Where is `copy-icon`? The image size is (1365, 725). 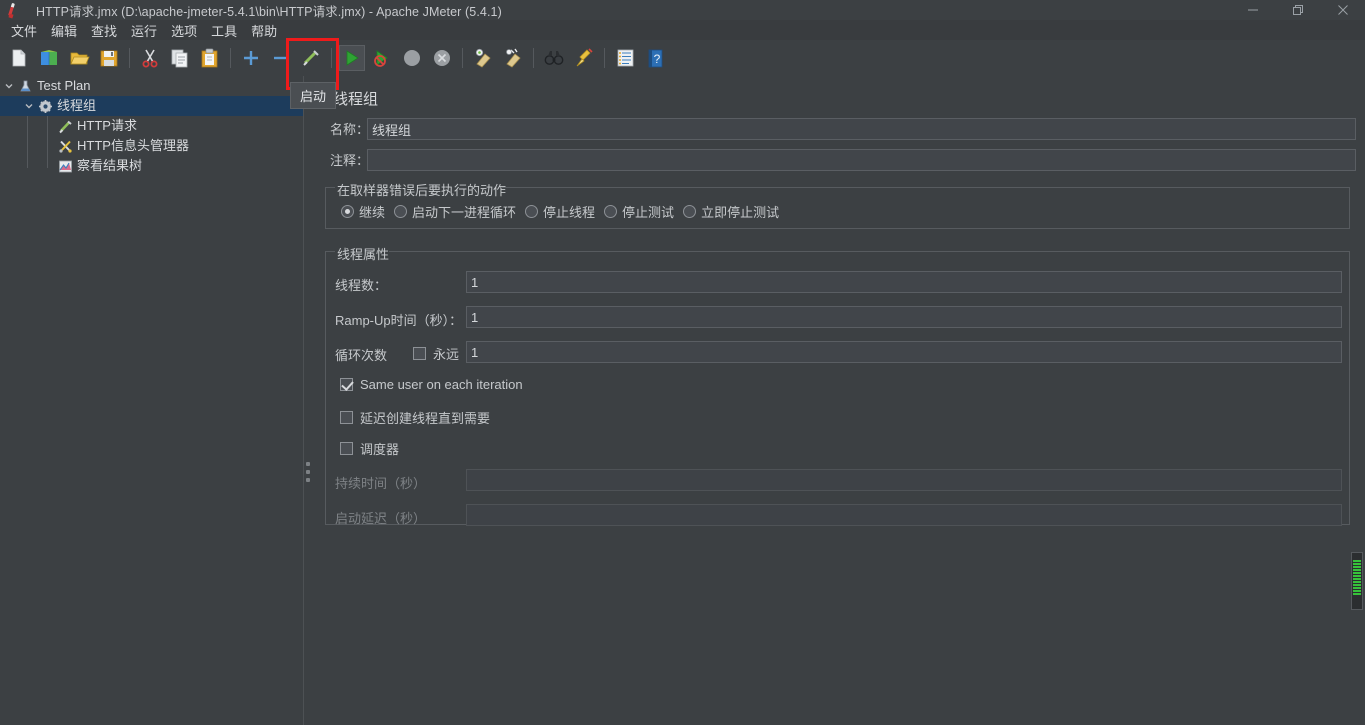 copy-icon is located at coordinates (180, 58).